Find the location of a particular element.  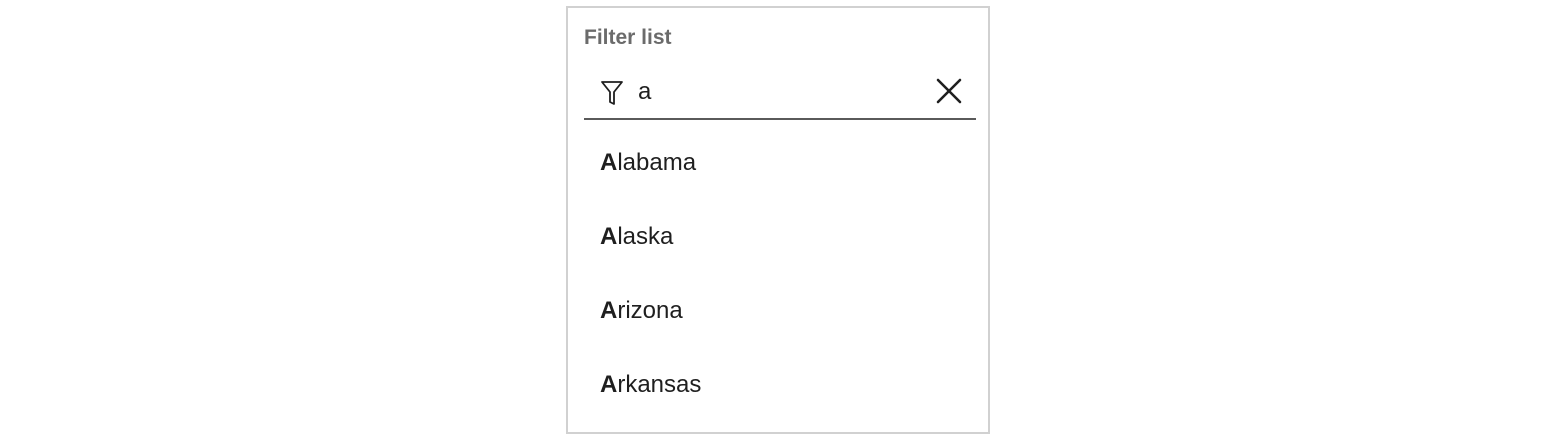

list-item-label: rkansas is located at coordinates (659, 384).